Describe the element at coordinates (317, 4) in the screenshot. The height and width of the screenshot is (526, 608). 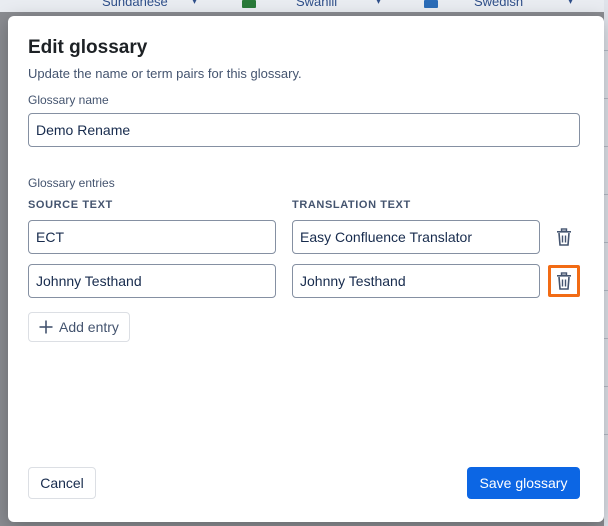
I see `bg-language-swahili: Swahili` at that location.